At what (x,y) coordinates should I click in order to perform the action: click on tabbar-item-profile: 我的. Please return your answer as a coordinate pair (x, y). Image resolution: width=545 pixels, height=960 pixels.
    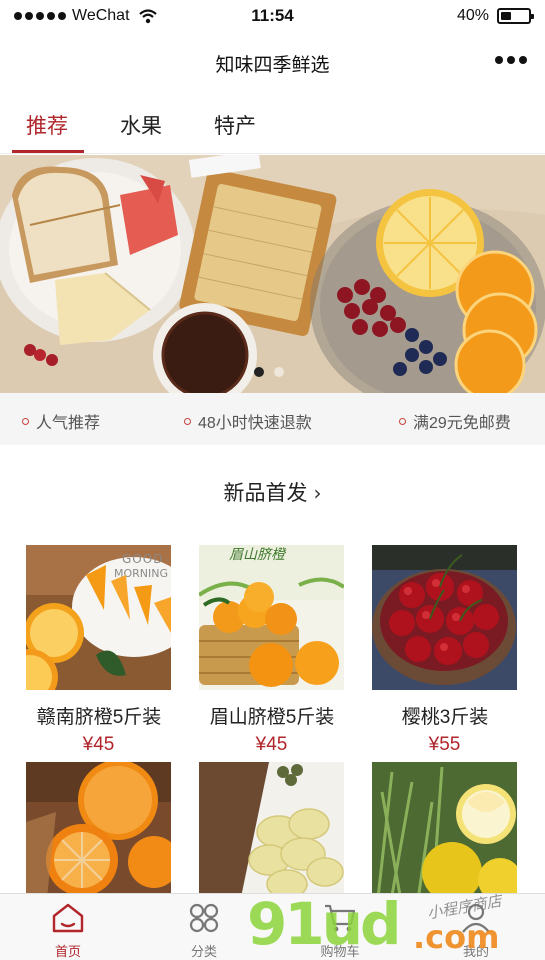
    Looking at the image, I should click on (476, 927).